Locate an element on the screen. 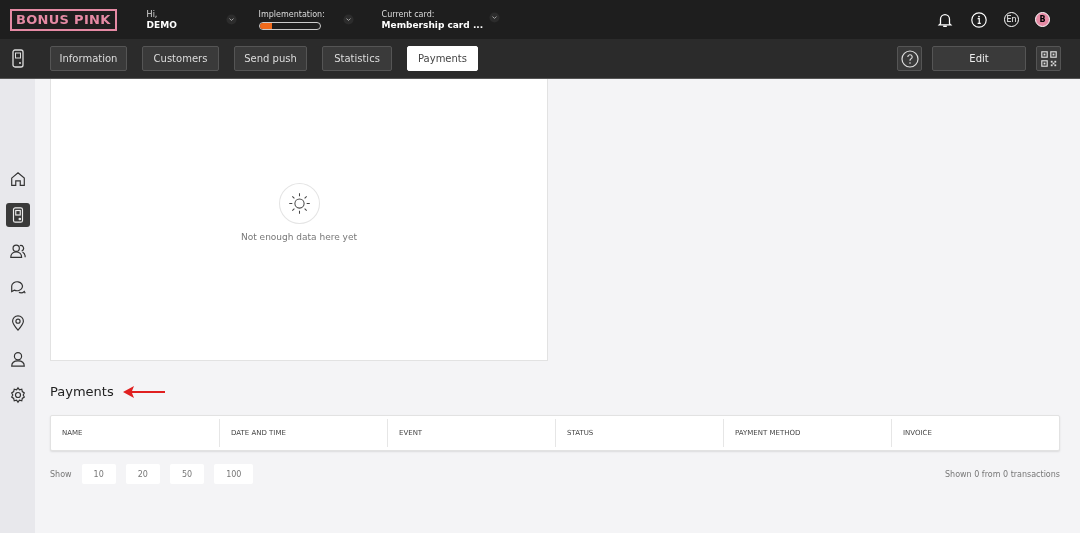 Image resolution: width=1080 pixels, height=533 pixels. logo: BONUS PINK is located at coordinates (63, 19).